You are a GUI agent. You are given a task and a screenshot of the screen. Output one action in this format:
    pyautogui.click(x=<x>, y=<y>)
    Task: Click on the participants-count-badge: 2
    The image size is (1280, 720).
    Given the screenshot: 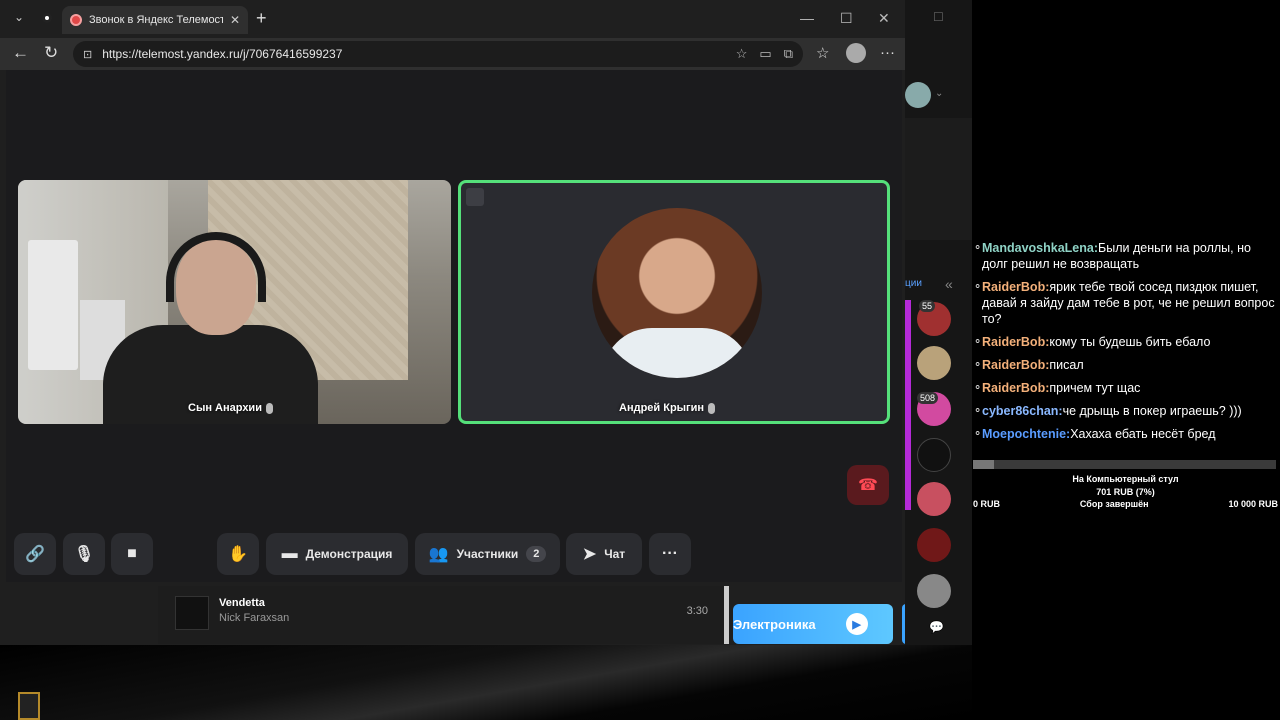 What is the action you would take?
    pyautogui.click(x=536, y=554)
    